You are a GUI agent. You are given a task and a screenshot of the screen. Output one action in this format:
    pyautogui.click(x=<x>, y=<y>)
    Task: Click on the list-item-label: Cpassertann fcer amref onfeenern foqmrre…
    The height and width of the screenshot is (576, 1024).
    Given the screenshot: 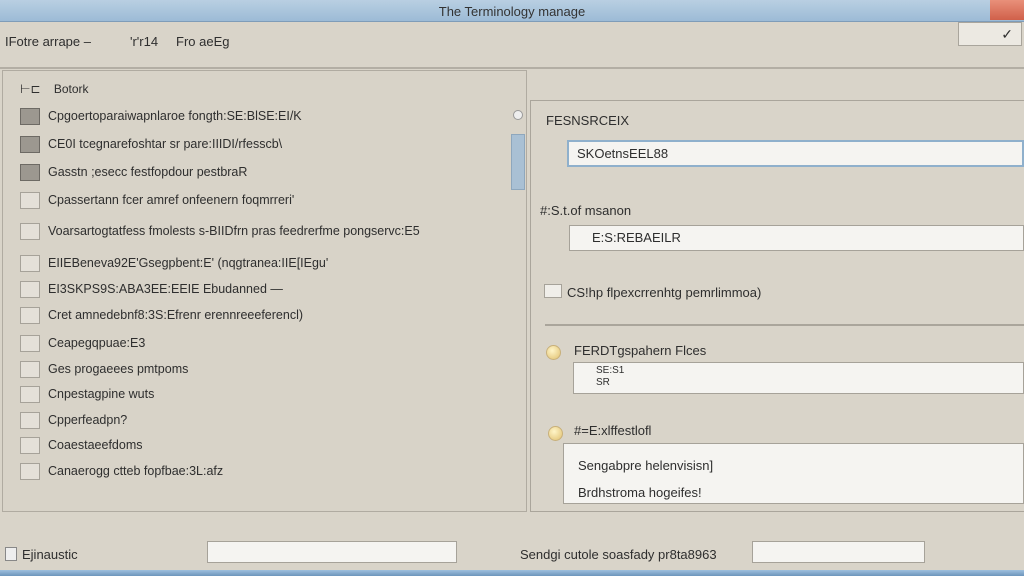 What is the action you would take?
    pyautogui.click(x=171, y=200)
    